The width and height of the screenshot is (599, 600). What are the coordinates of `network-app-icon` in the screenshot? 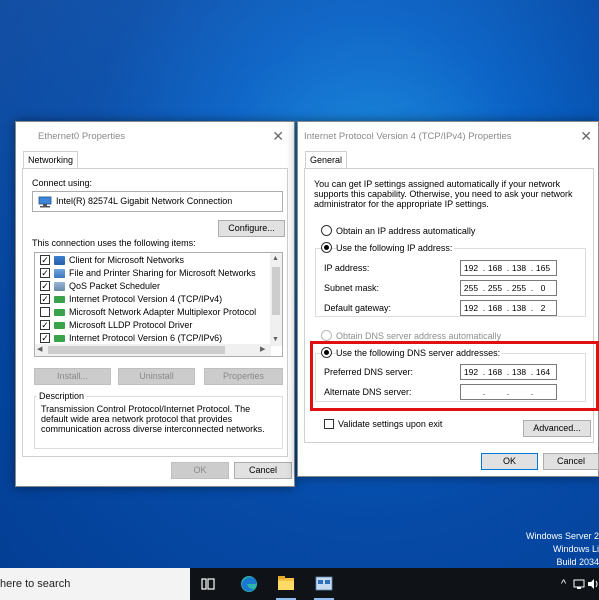 It's located at (324, 584).